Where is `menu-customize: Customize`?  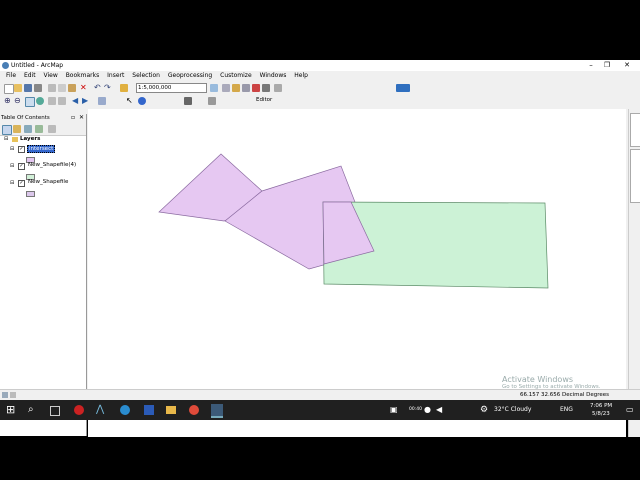
menu-customize: Customize is located at coordinates (236, 76).